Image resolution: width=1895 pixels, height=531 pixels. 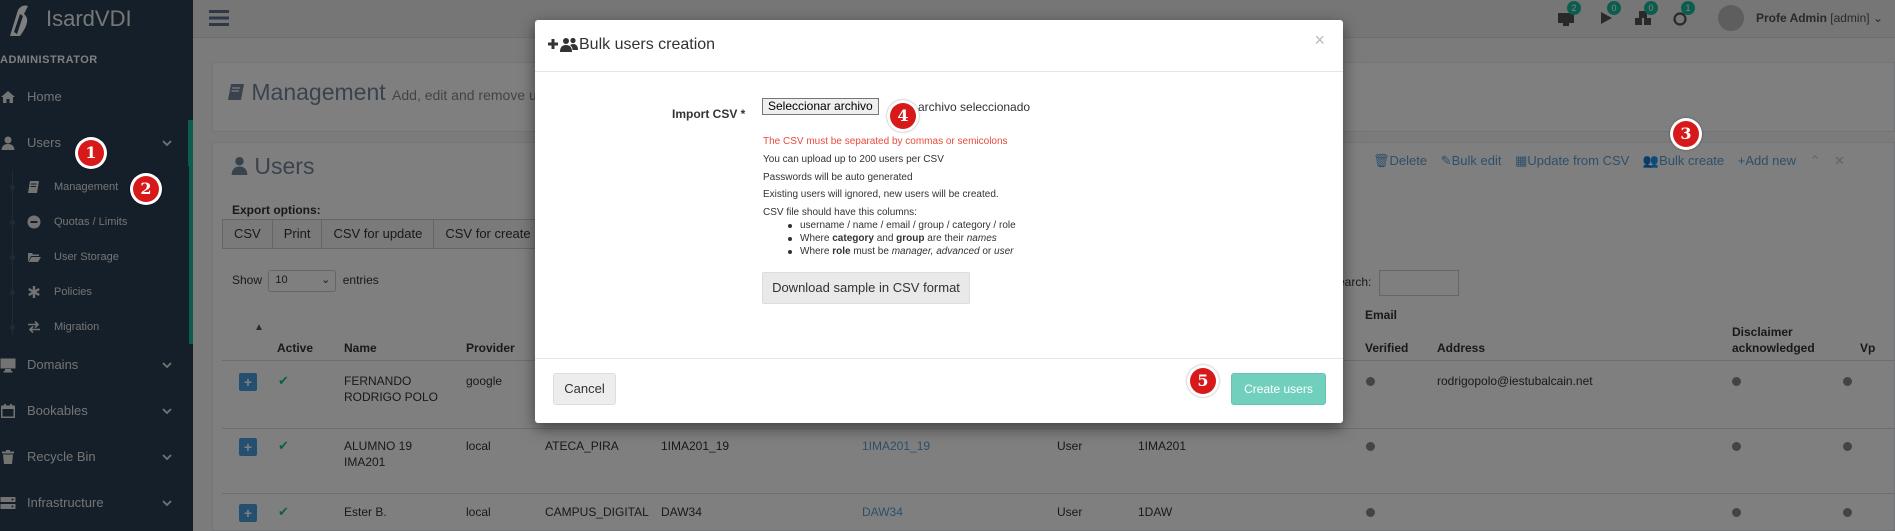 What do you see at coordinates (903, 116) in the screenshot?
I see `step-marker-4: 4` at bounding box center [903, 116].